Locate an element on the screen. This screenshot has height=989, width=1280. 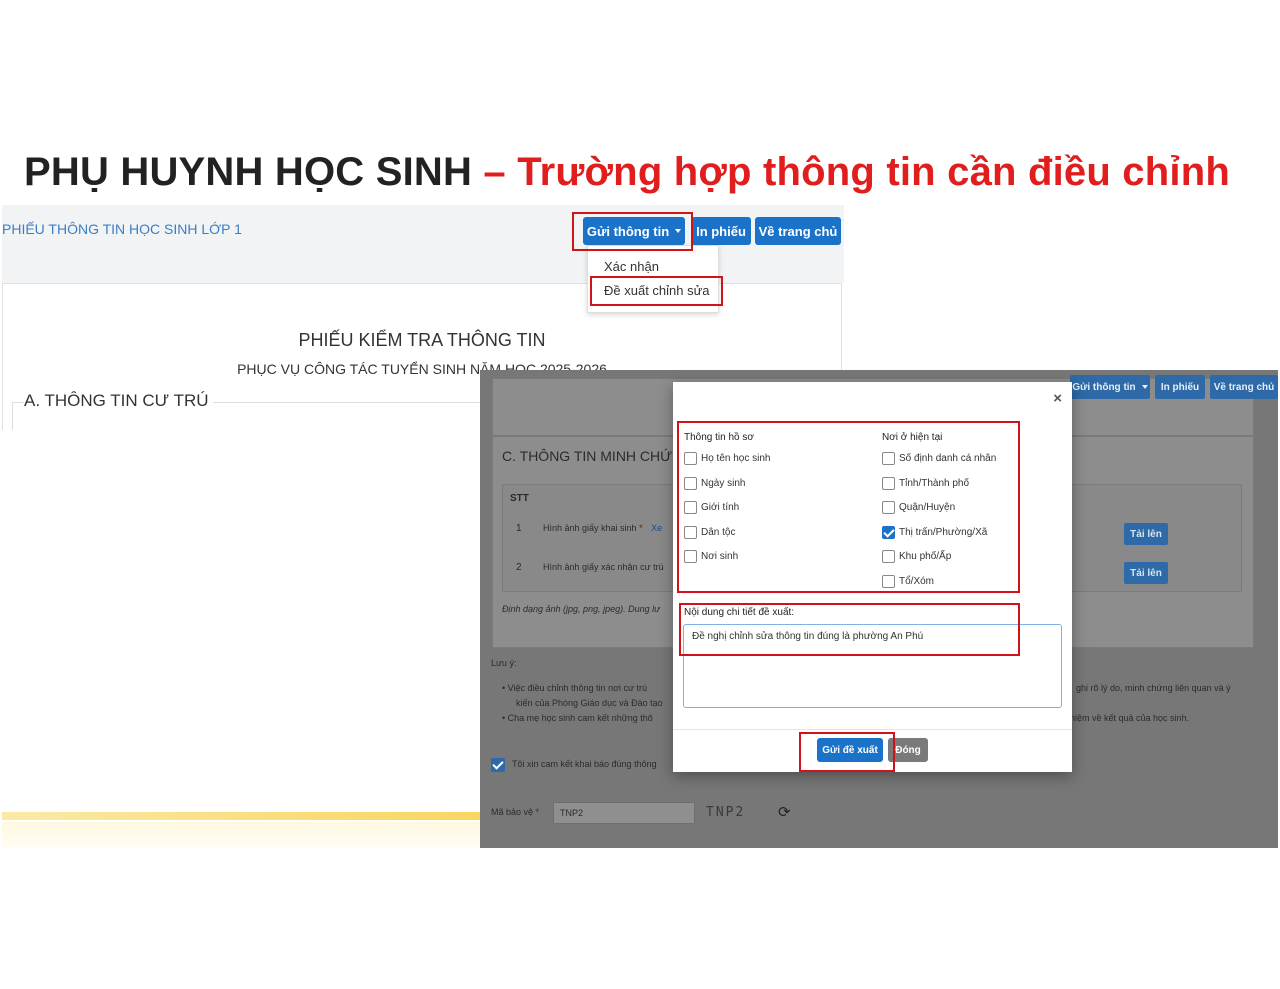
row-1-label: Hình ảnh giấy khai sinh * Xe is located at coordinates (602, 528).